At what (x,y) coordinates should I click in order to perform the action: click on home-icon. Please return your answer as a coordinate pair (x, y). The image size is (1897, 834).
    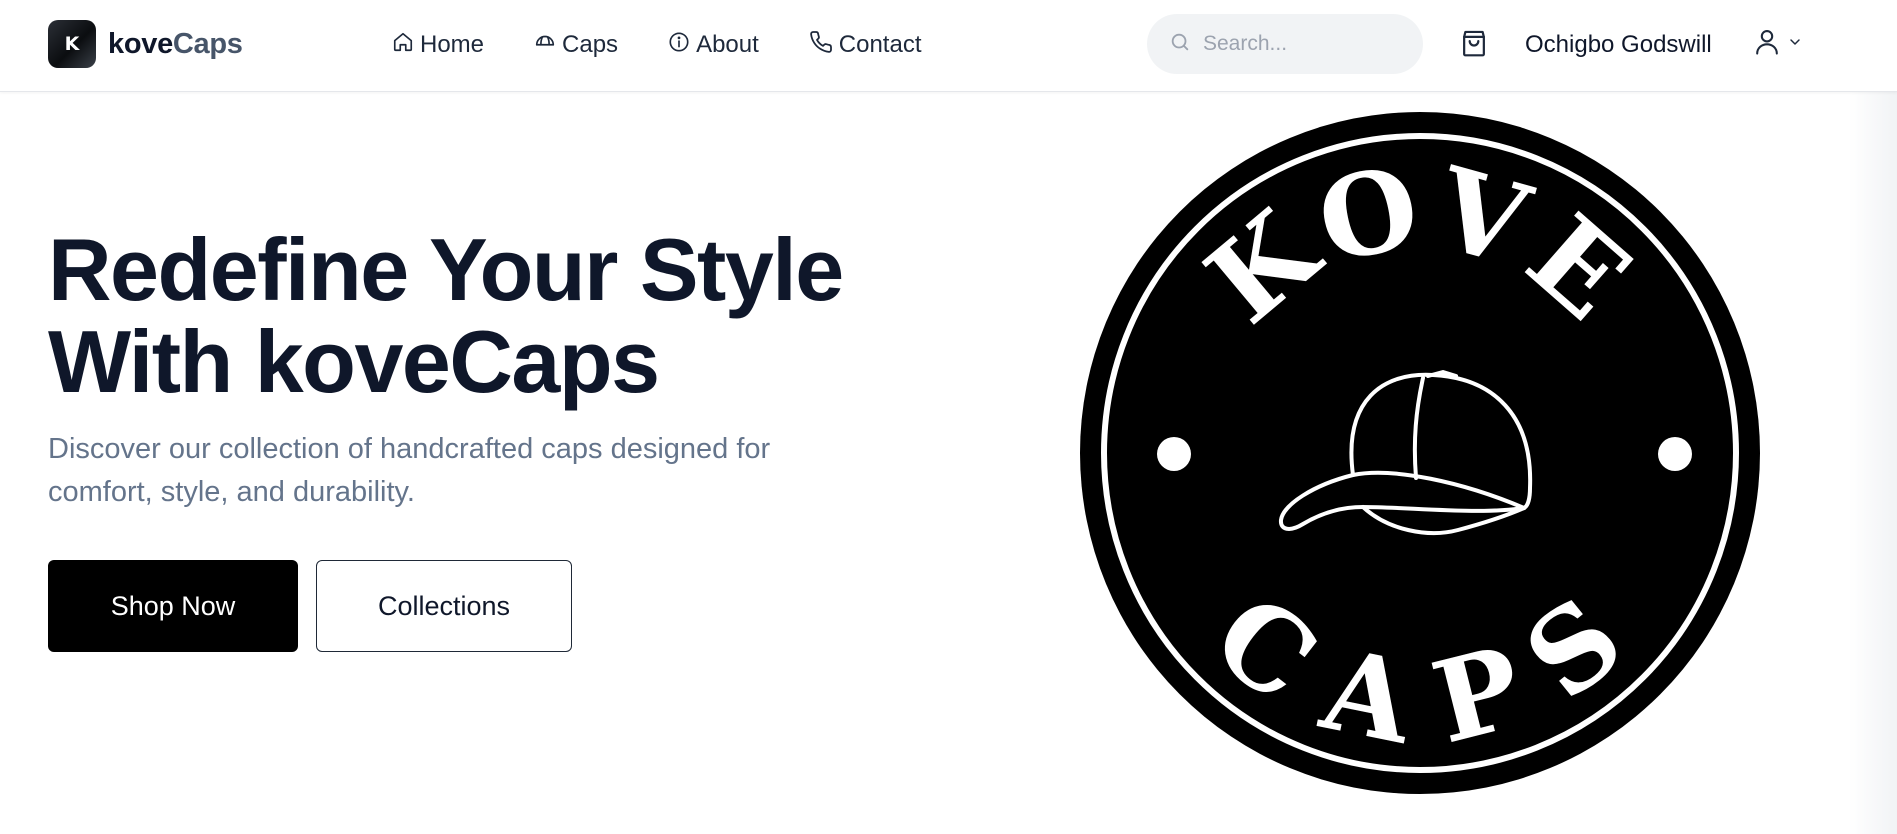
    Looking at the image, I should click on (406, 45).